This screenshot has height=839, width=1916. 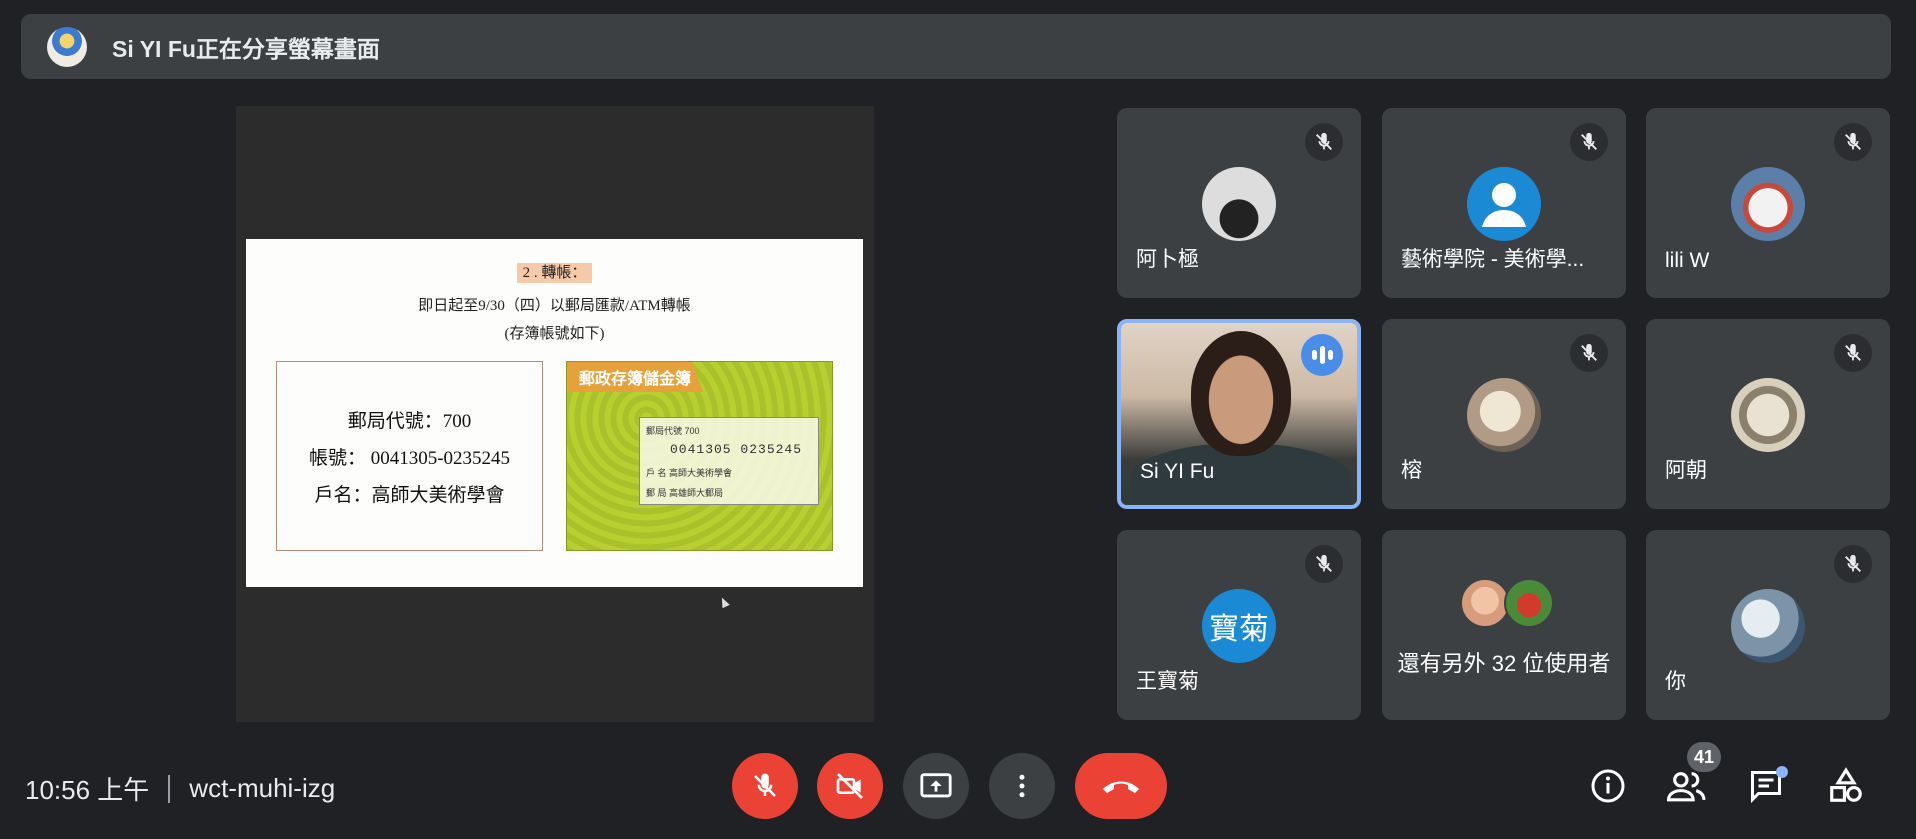 I want to click on default-avatar-icon, so click(x=1504, y=204).